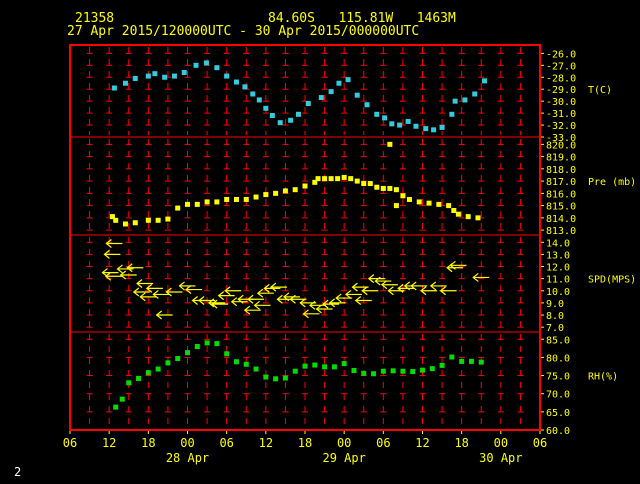 The image size is (640, 484). Describe the element at coordinates (561, 54) in the screenshot. I see `temperature-tick-label: -26.0` at that location.